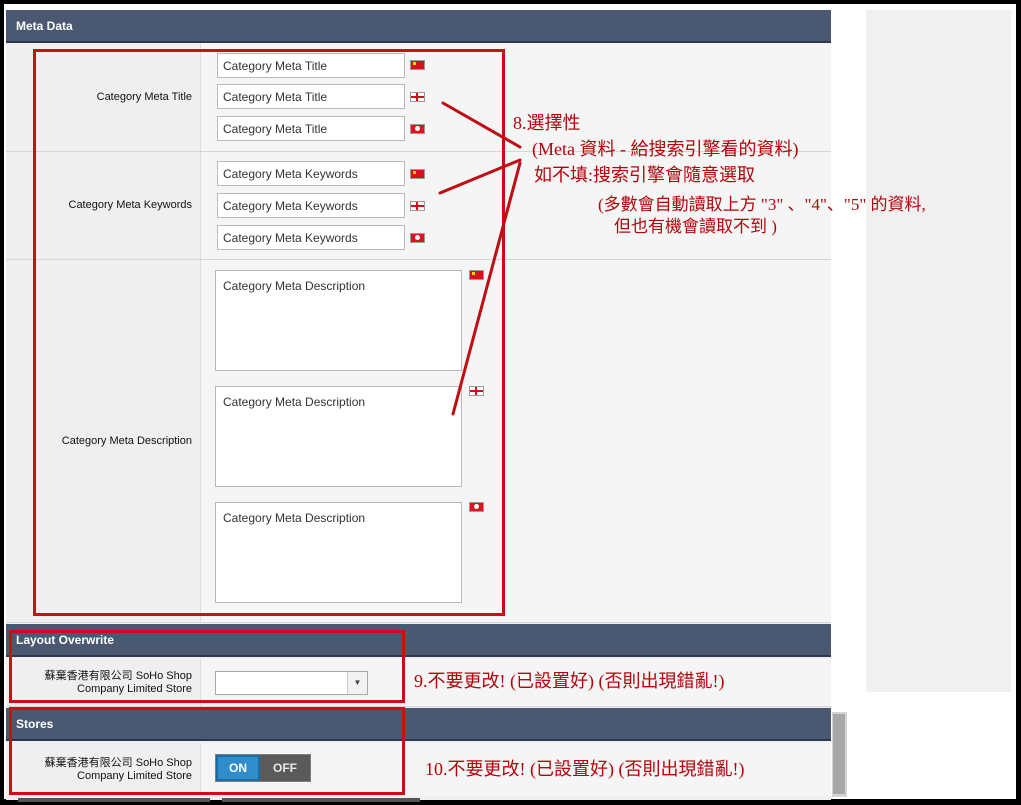 This screenshot has height=805, width=1021. Describe the element at coordinates (338, 436) in the screenshot. I see `meta-description-textarea-en: Category Meta Description` at that location.